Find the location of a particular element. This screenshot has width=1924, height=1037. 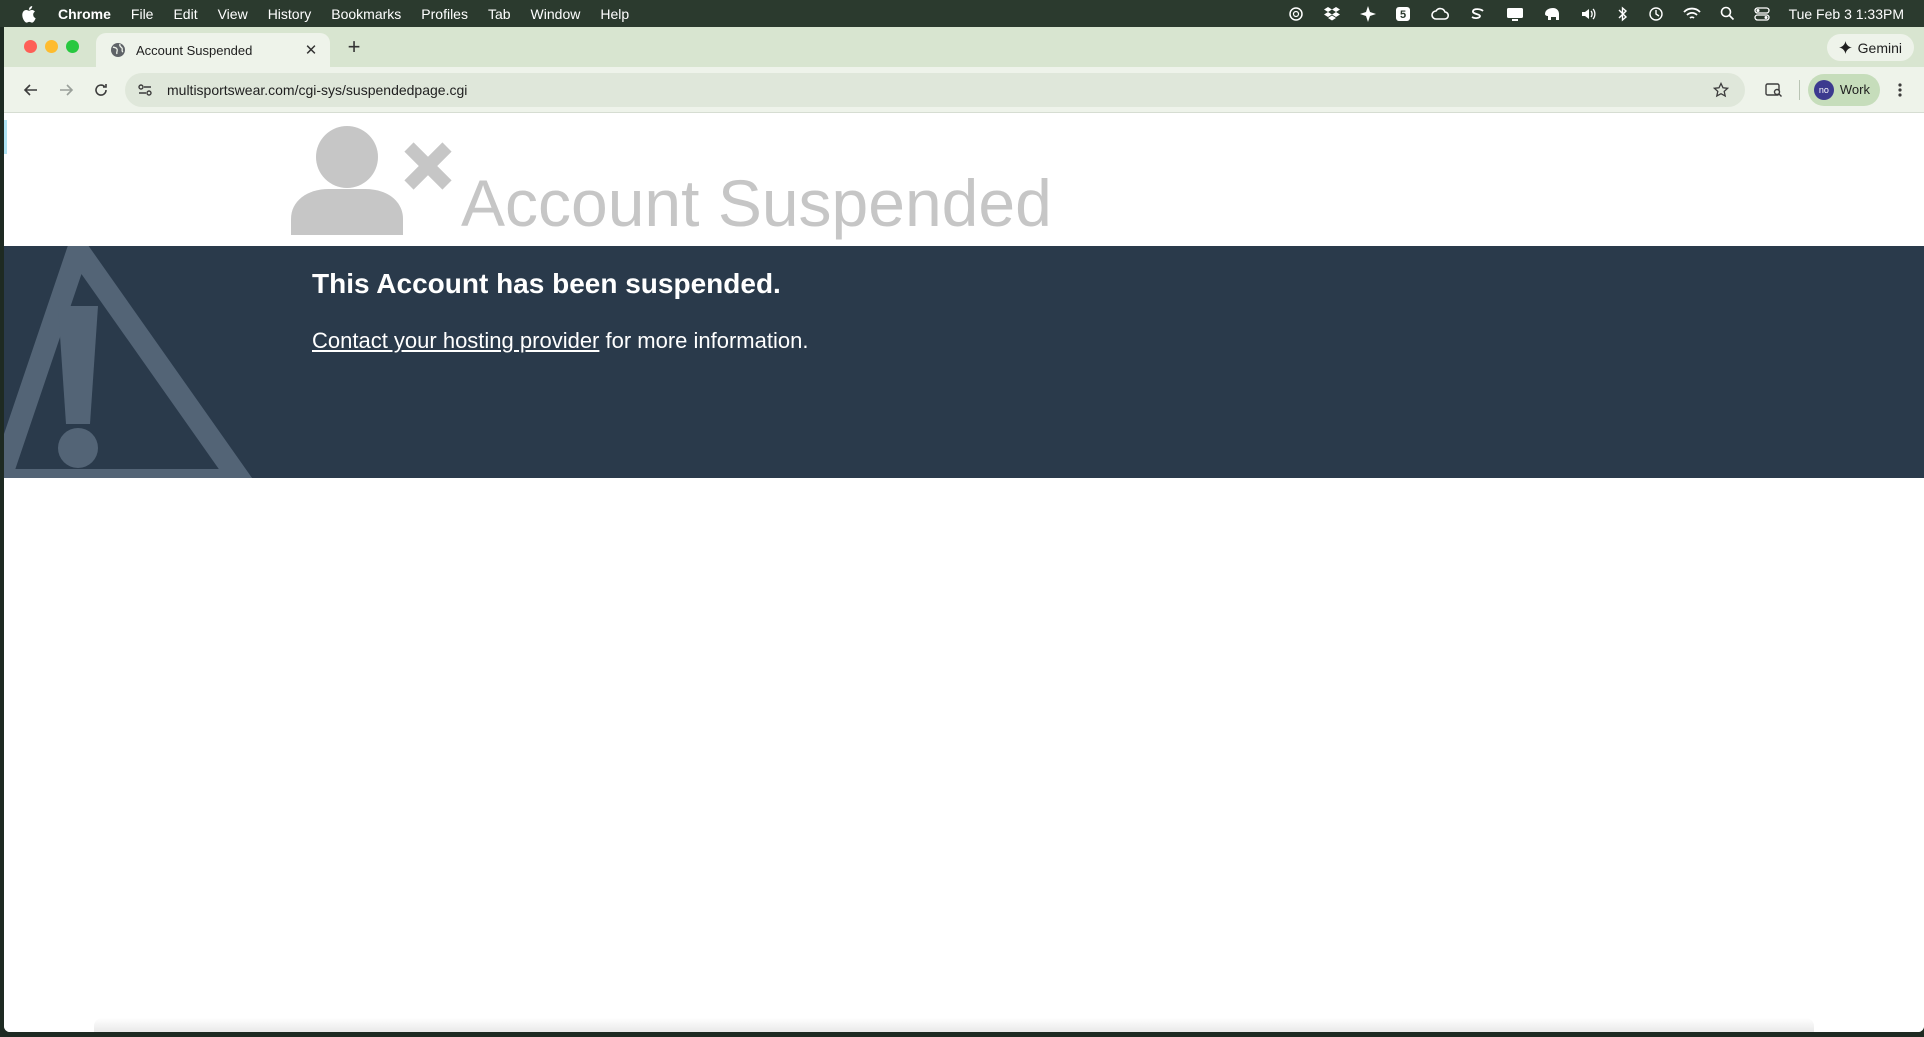

profile-label: Work is located at coordinates (1854, 89).